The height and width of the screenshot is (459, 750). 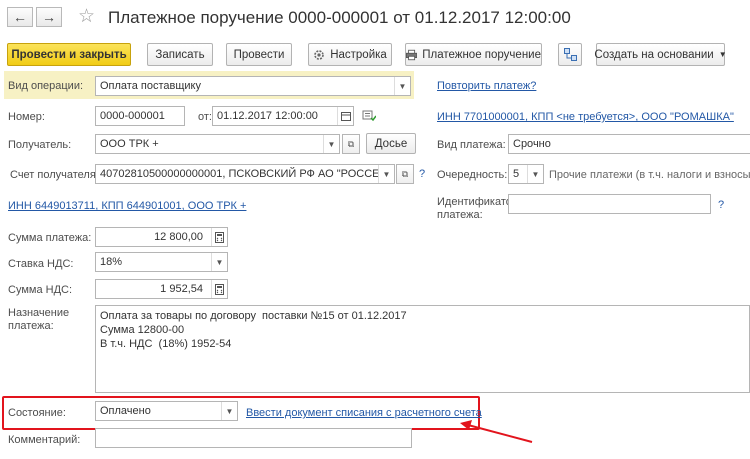 What do you see at coordinates (629, 144) in the screenshot?
I see `payment-kind-field: Срочно` at bounding box center [629, 144].